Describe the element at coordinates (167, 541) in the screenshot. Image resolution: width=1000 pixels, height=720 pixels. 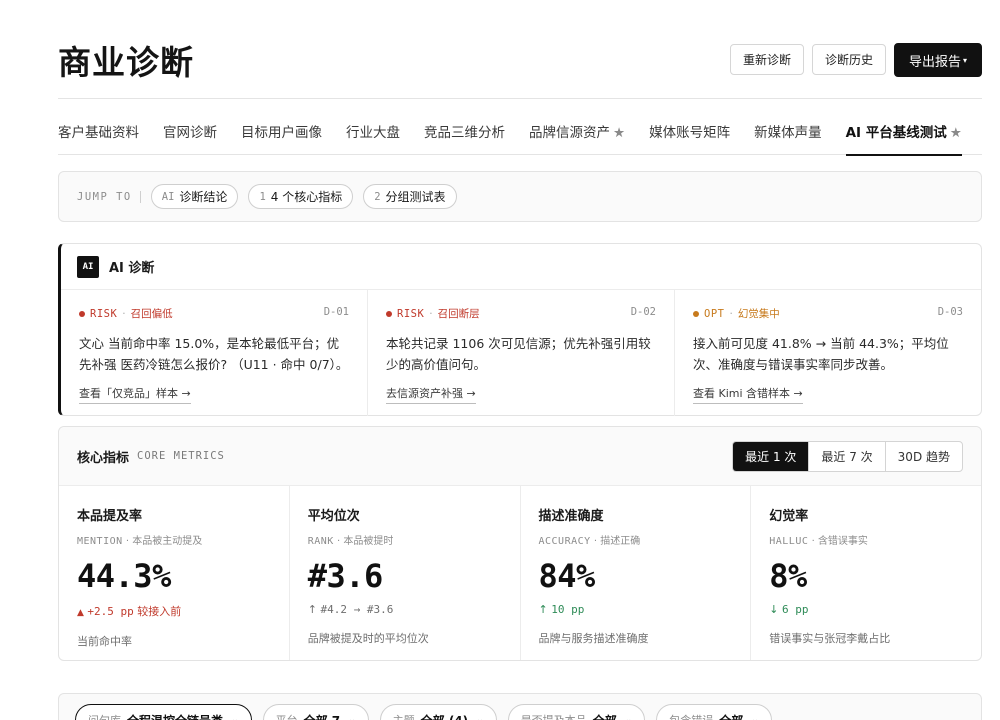
I see `metric-hint: 本品被主动提及` at that location.